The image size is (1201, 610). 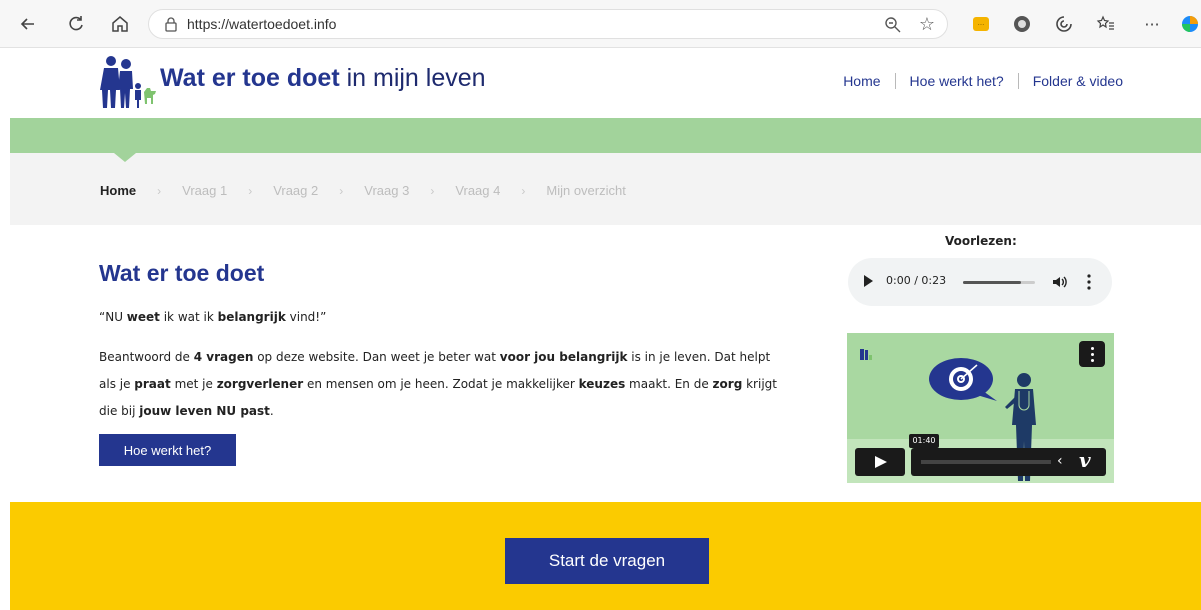 I want to click on start-questions-button: Start de vragen, so click(x=607, y=561).